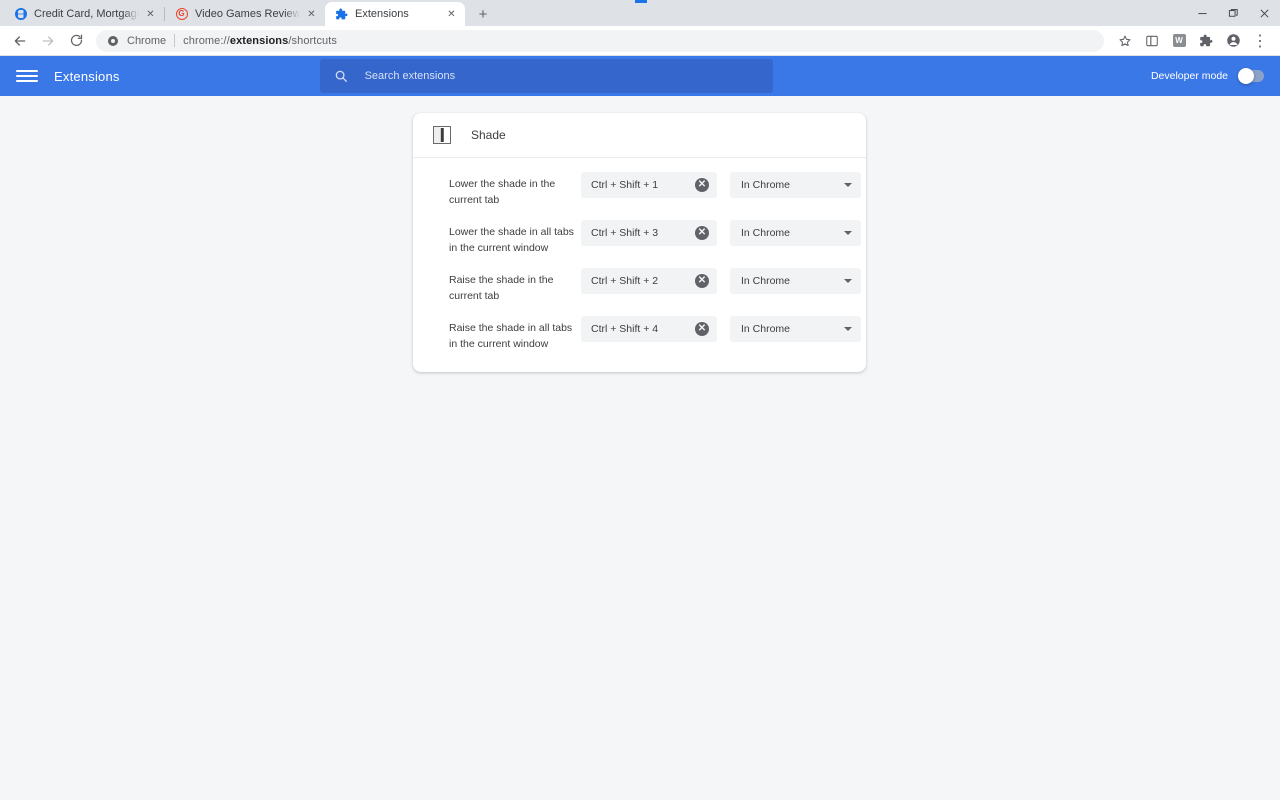  I want to click on url-prefix: chrome://, so click(206, 40).